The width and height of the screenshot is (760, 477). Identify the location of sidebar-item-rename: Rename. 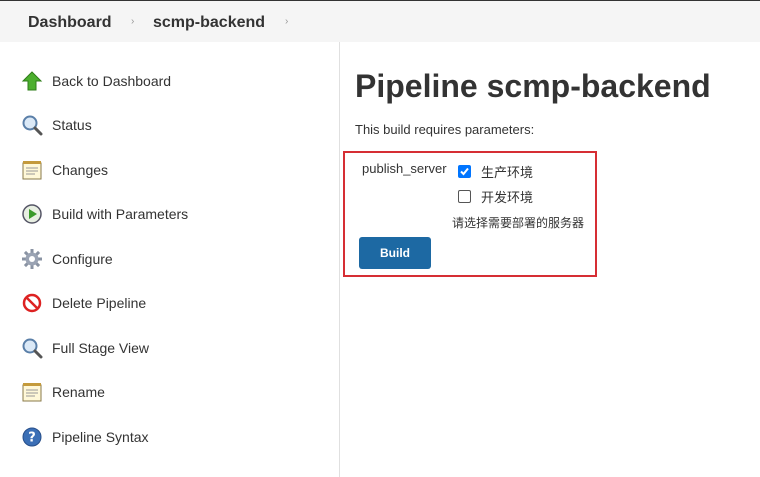
(170, 392).